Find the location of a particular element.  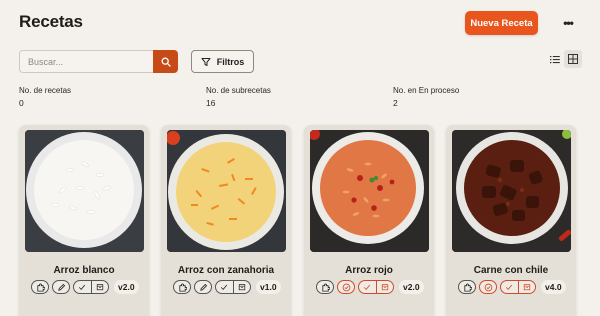

new-recipe-button: Nueva Receta is located at coordinates (501, 23).